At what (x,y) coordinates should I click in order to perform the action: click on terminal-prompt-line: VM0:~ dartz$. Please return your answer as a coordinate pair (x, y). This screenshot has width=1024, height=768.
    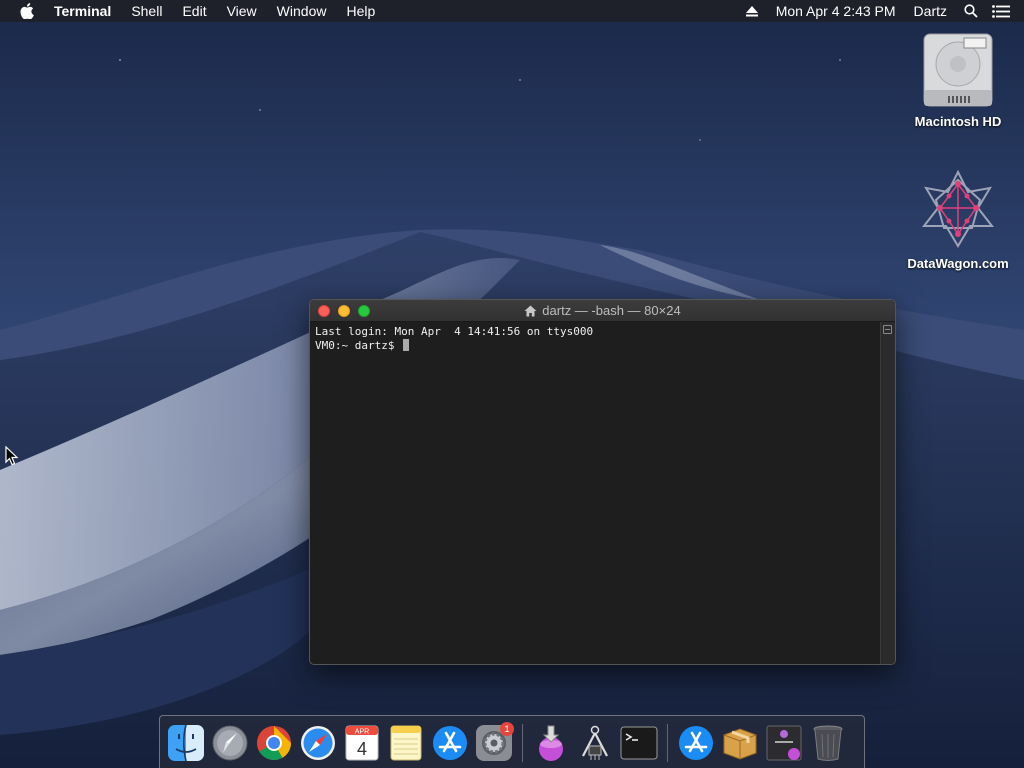
    Looking at the image, I should click on (595, 346).